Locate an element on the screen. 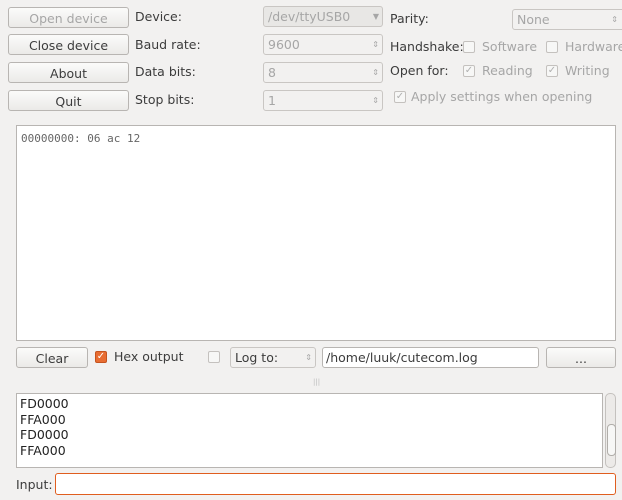 The image size is (622, 500). close-device-button: Close device is located at coordinates (68, 44).